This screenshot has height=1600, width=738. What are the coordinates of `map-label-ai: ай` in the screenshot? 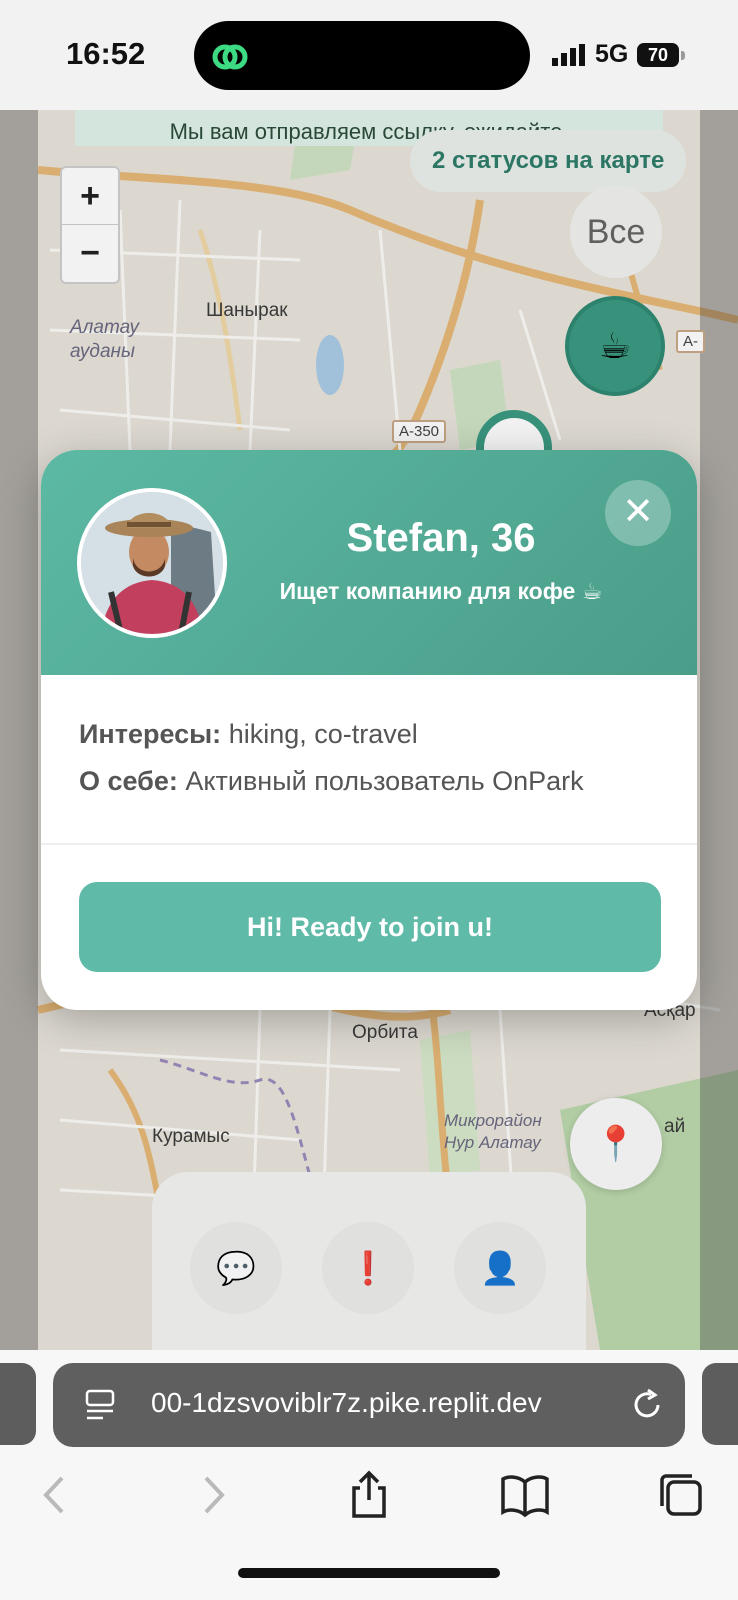 It's located at (675, 1126).